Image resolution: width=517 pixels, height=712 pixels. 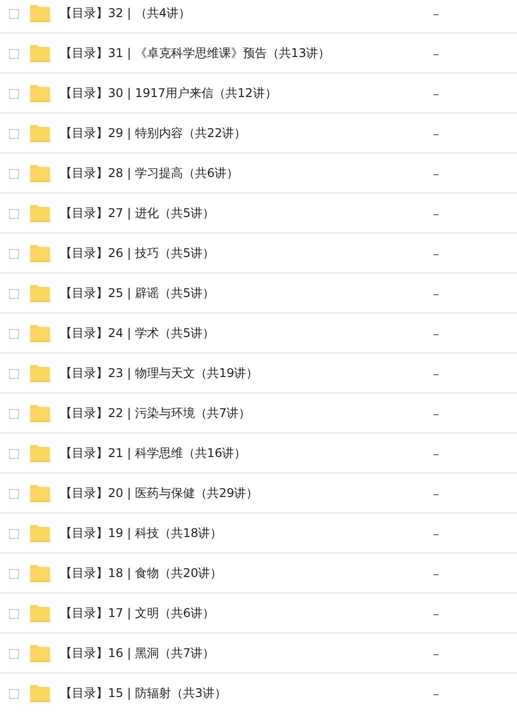 I want to click on folder-name: 【目录】29 | 特别内容（共22讲）, so click(x=245, y=133).